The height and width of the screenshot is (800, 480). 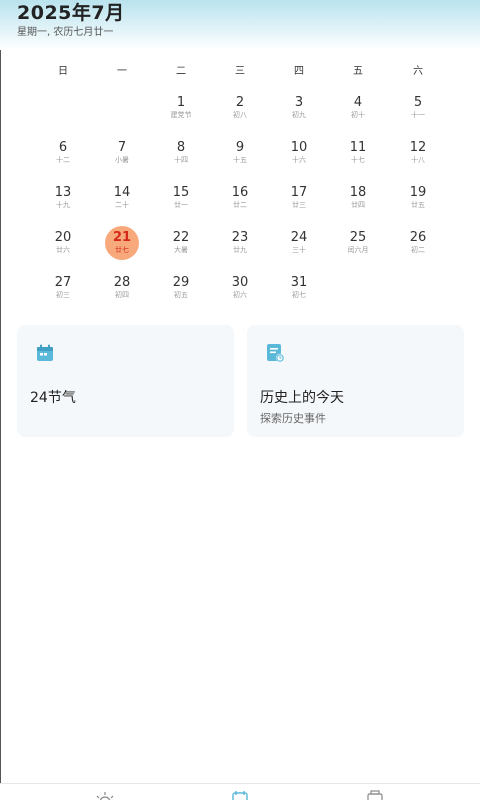 I want to click on calendar-day: 24 三十, so click(x=299, y=246).